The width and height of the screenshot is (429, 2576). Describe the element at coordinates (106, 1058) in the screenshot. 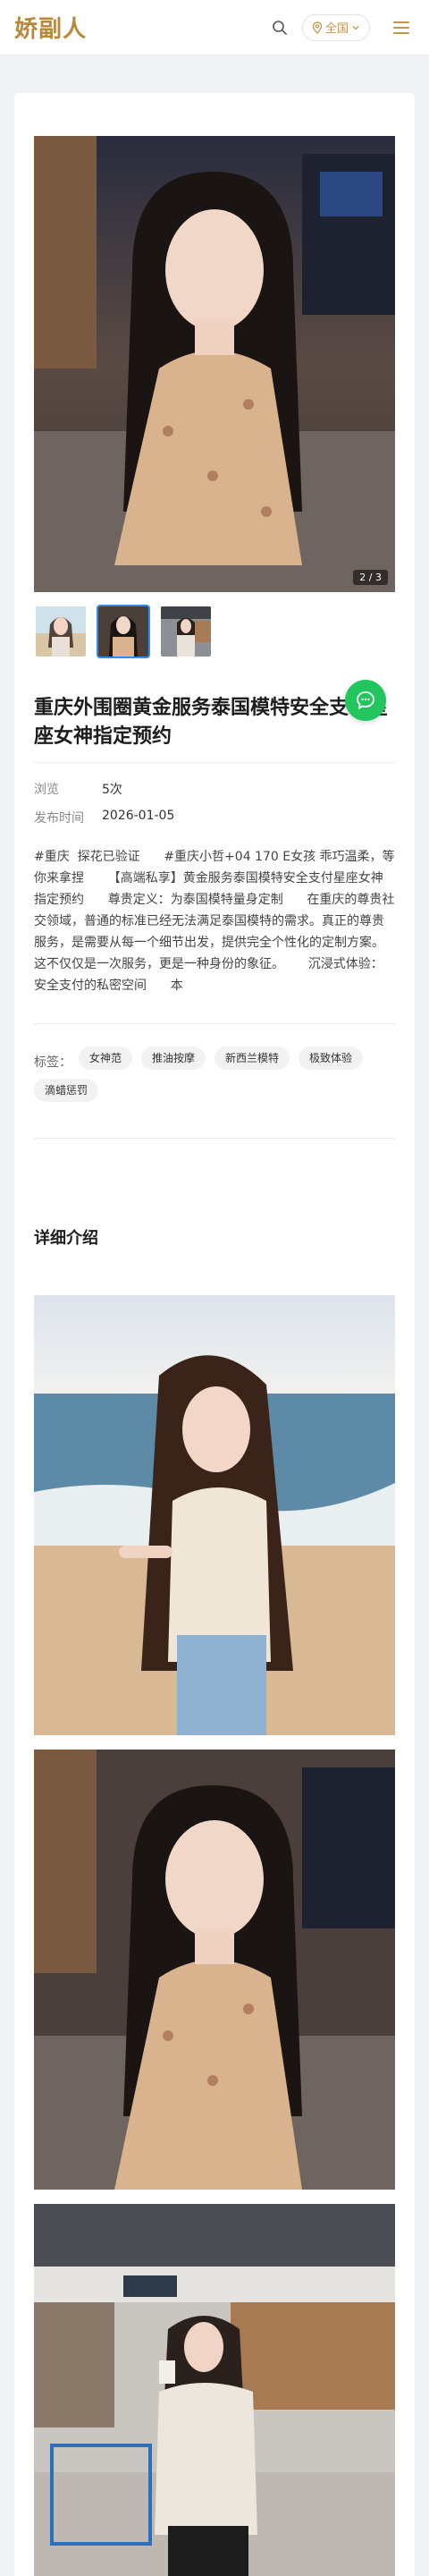

I see `tag-chip: 女神范` at that location.